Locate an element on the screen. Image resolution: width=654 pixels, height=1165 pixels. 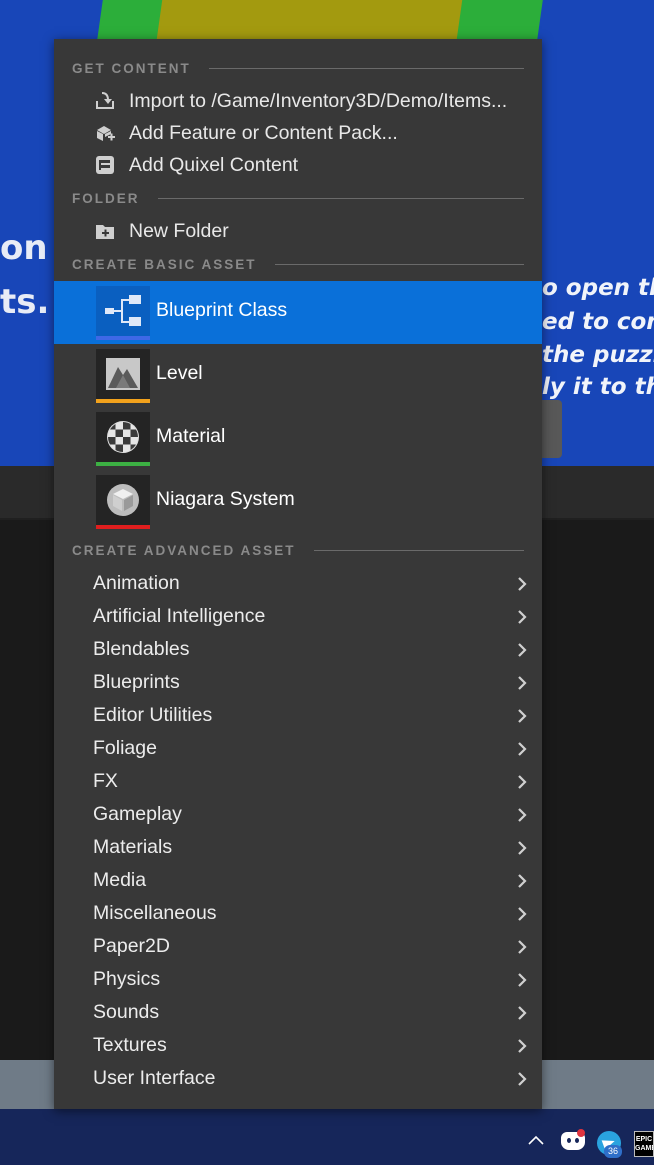
menu-item-label: Add Quixel Content is located at coordinates (214, 164).